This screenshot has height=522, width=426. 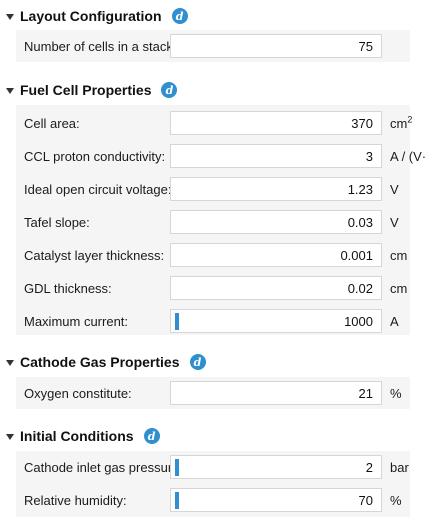 I want to click on section-header-cathode-gas: Cathode Gas Properties d, so click(x=106, y=362).